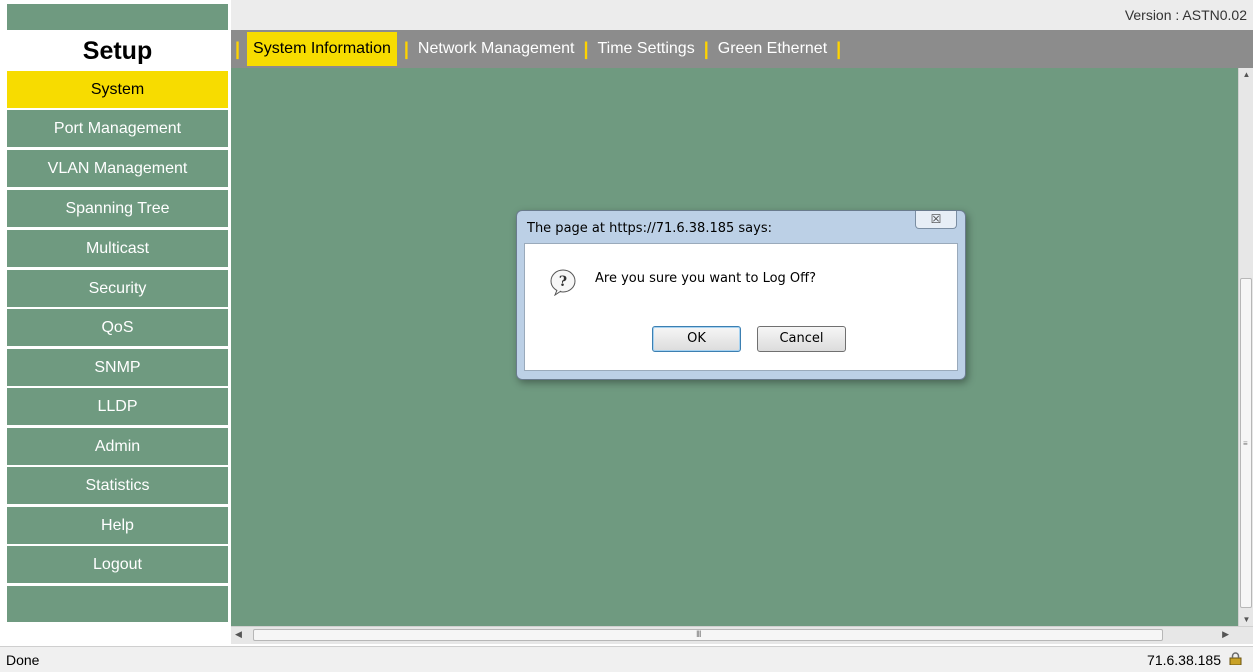 The height and width of the screenshot is (672, 1253). What do you see at coordinates (1225, 634) in the screenshot?
I see `scroll-right-icon: ▶` at bounding box center [1225, 634].